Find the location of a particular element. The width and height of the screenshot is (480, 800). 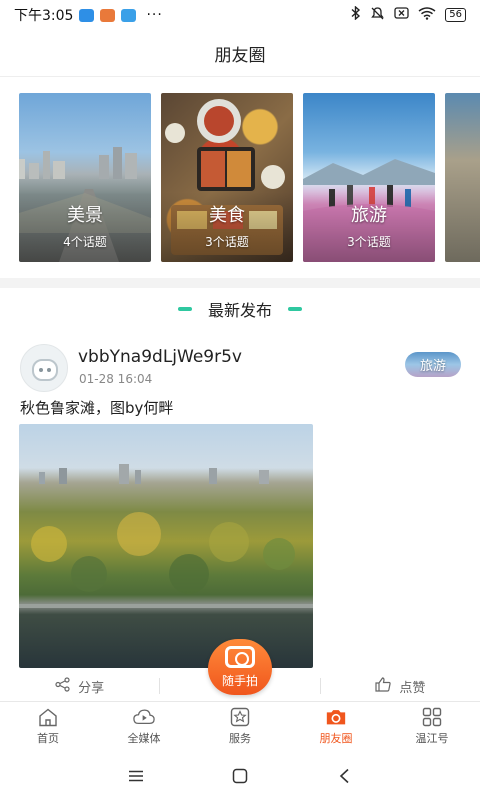

post-topic-tag: 旅游 is located at coordinates (433, 364).